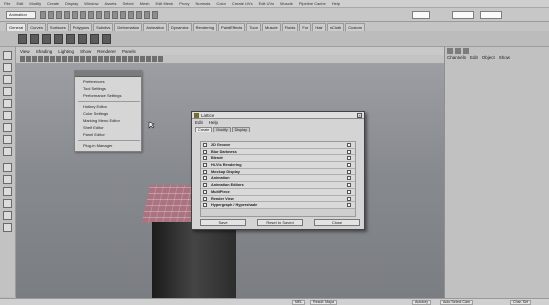  I want to click on render-settings-icon, so click(147, 15).